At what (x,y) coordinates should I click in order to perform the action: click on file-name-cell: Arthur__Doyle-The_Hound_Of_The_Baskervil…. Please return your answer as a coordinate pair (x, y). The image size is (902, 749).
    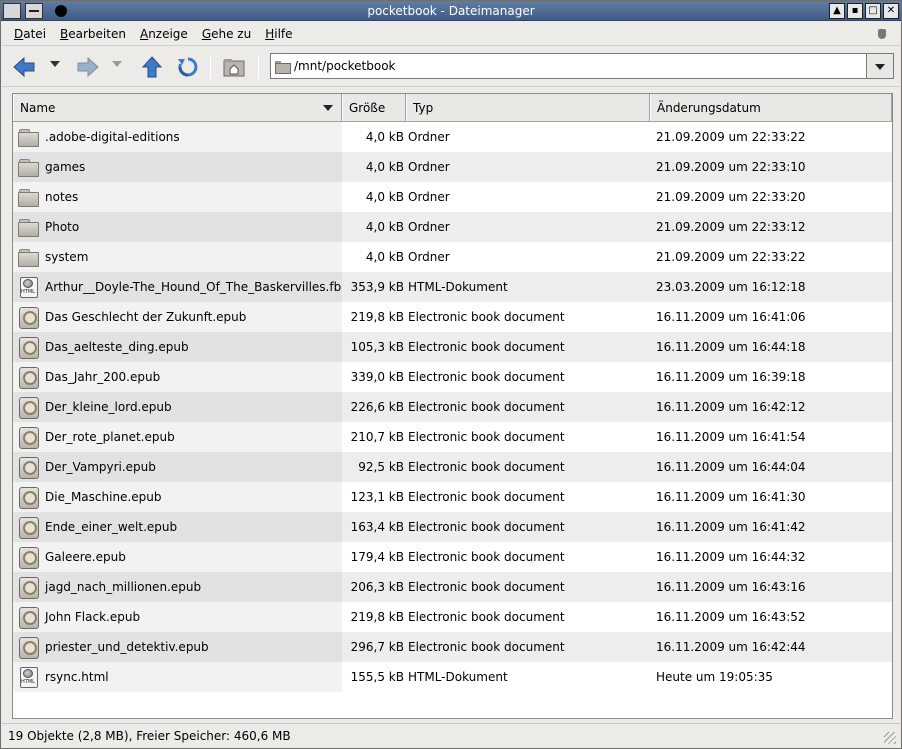
    Looking at the image, I should click on (177, 287).